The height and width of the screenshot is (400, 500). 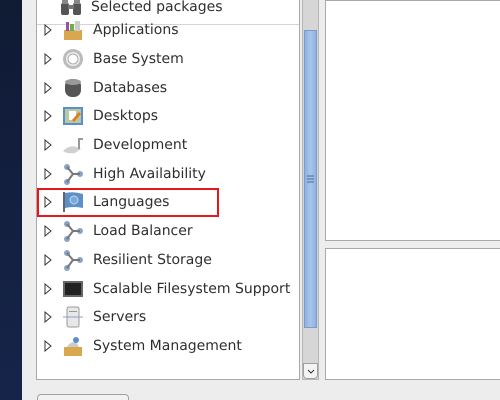 I want to click on group-row: System Management, so click(x=168, y=346).